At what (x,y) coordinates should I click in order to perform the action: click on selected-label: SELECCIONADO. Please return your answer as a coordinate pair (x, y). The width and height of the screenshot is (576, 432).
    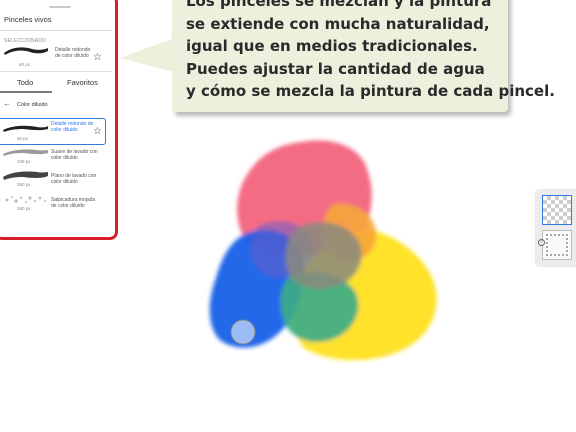
    Looking at the image, I should click on (25, 41).